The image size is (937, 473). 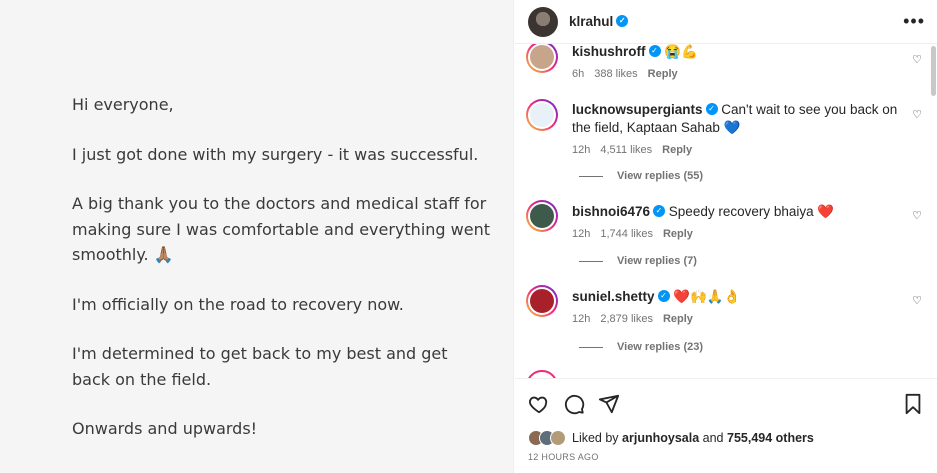 I want to click on comment-text: ❤️🙌🙏👌, so click(x=707, y=296).